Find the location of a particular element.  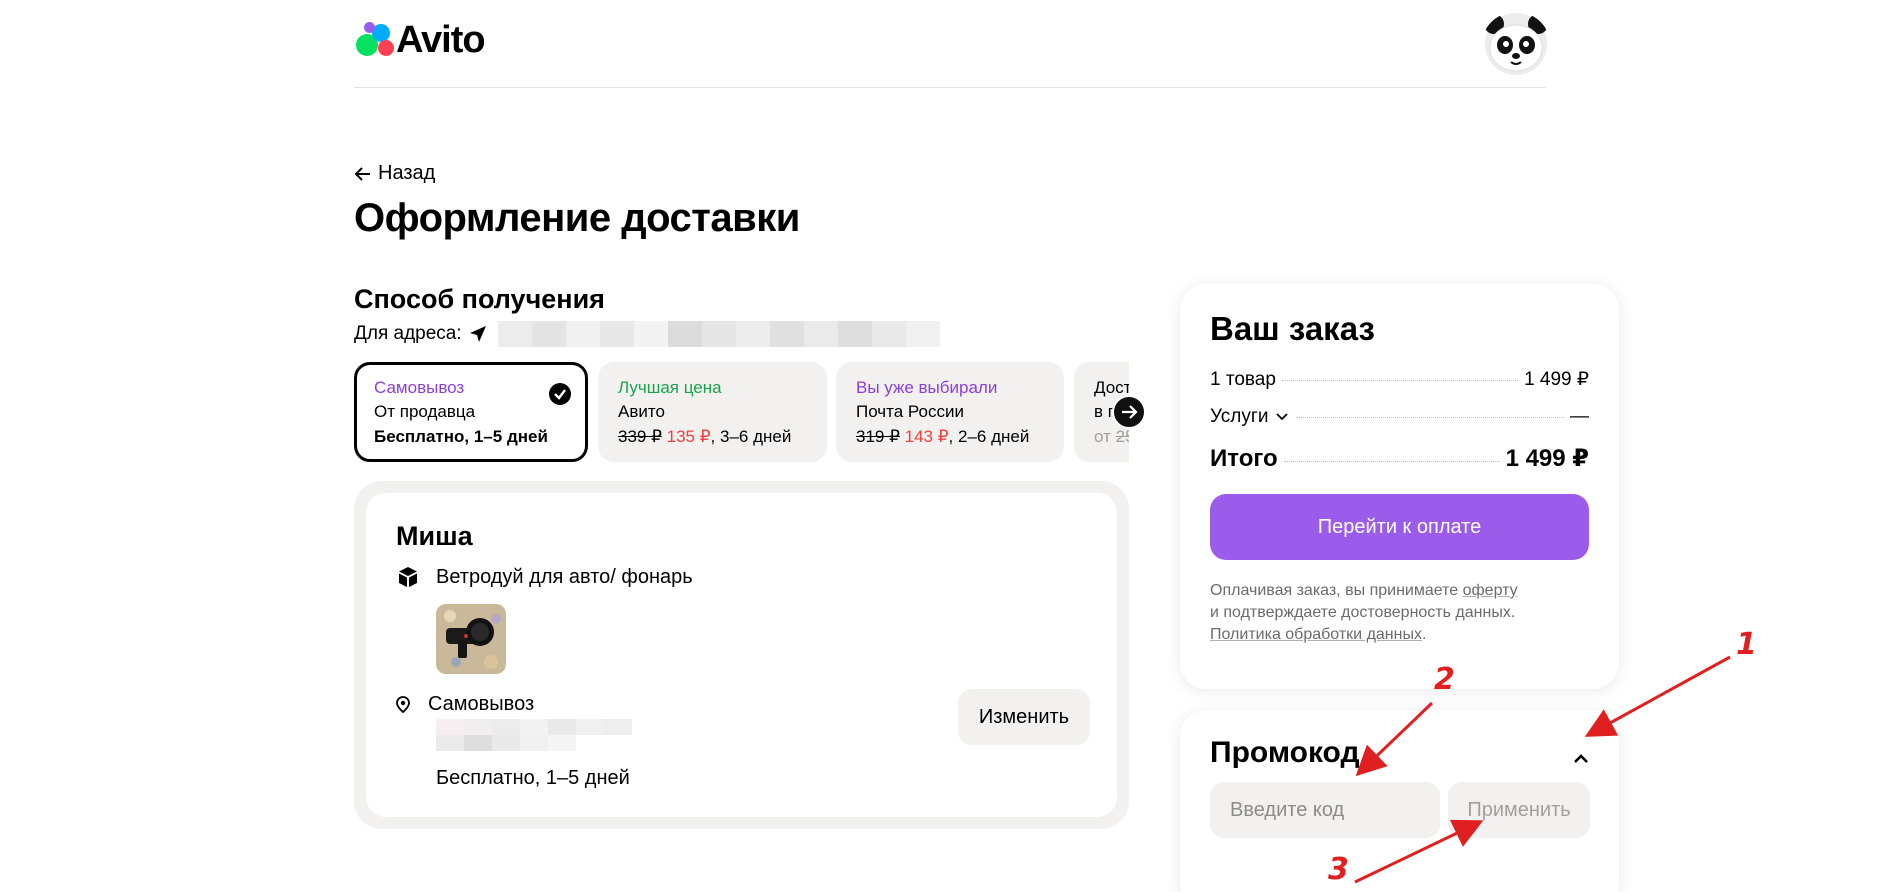

option-tag: Самовывоз is located at coordinates (419, 387).